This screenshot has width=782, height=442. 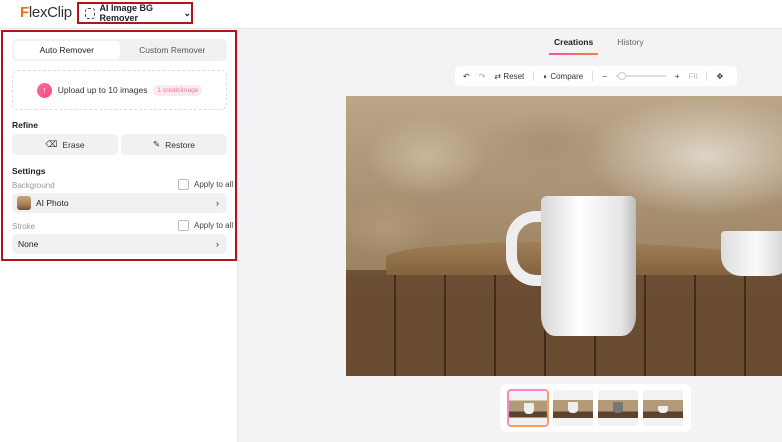 I want to click on move-icon: ✥, so click(x=719, y=76).